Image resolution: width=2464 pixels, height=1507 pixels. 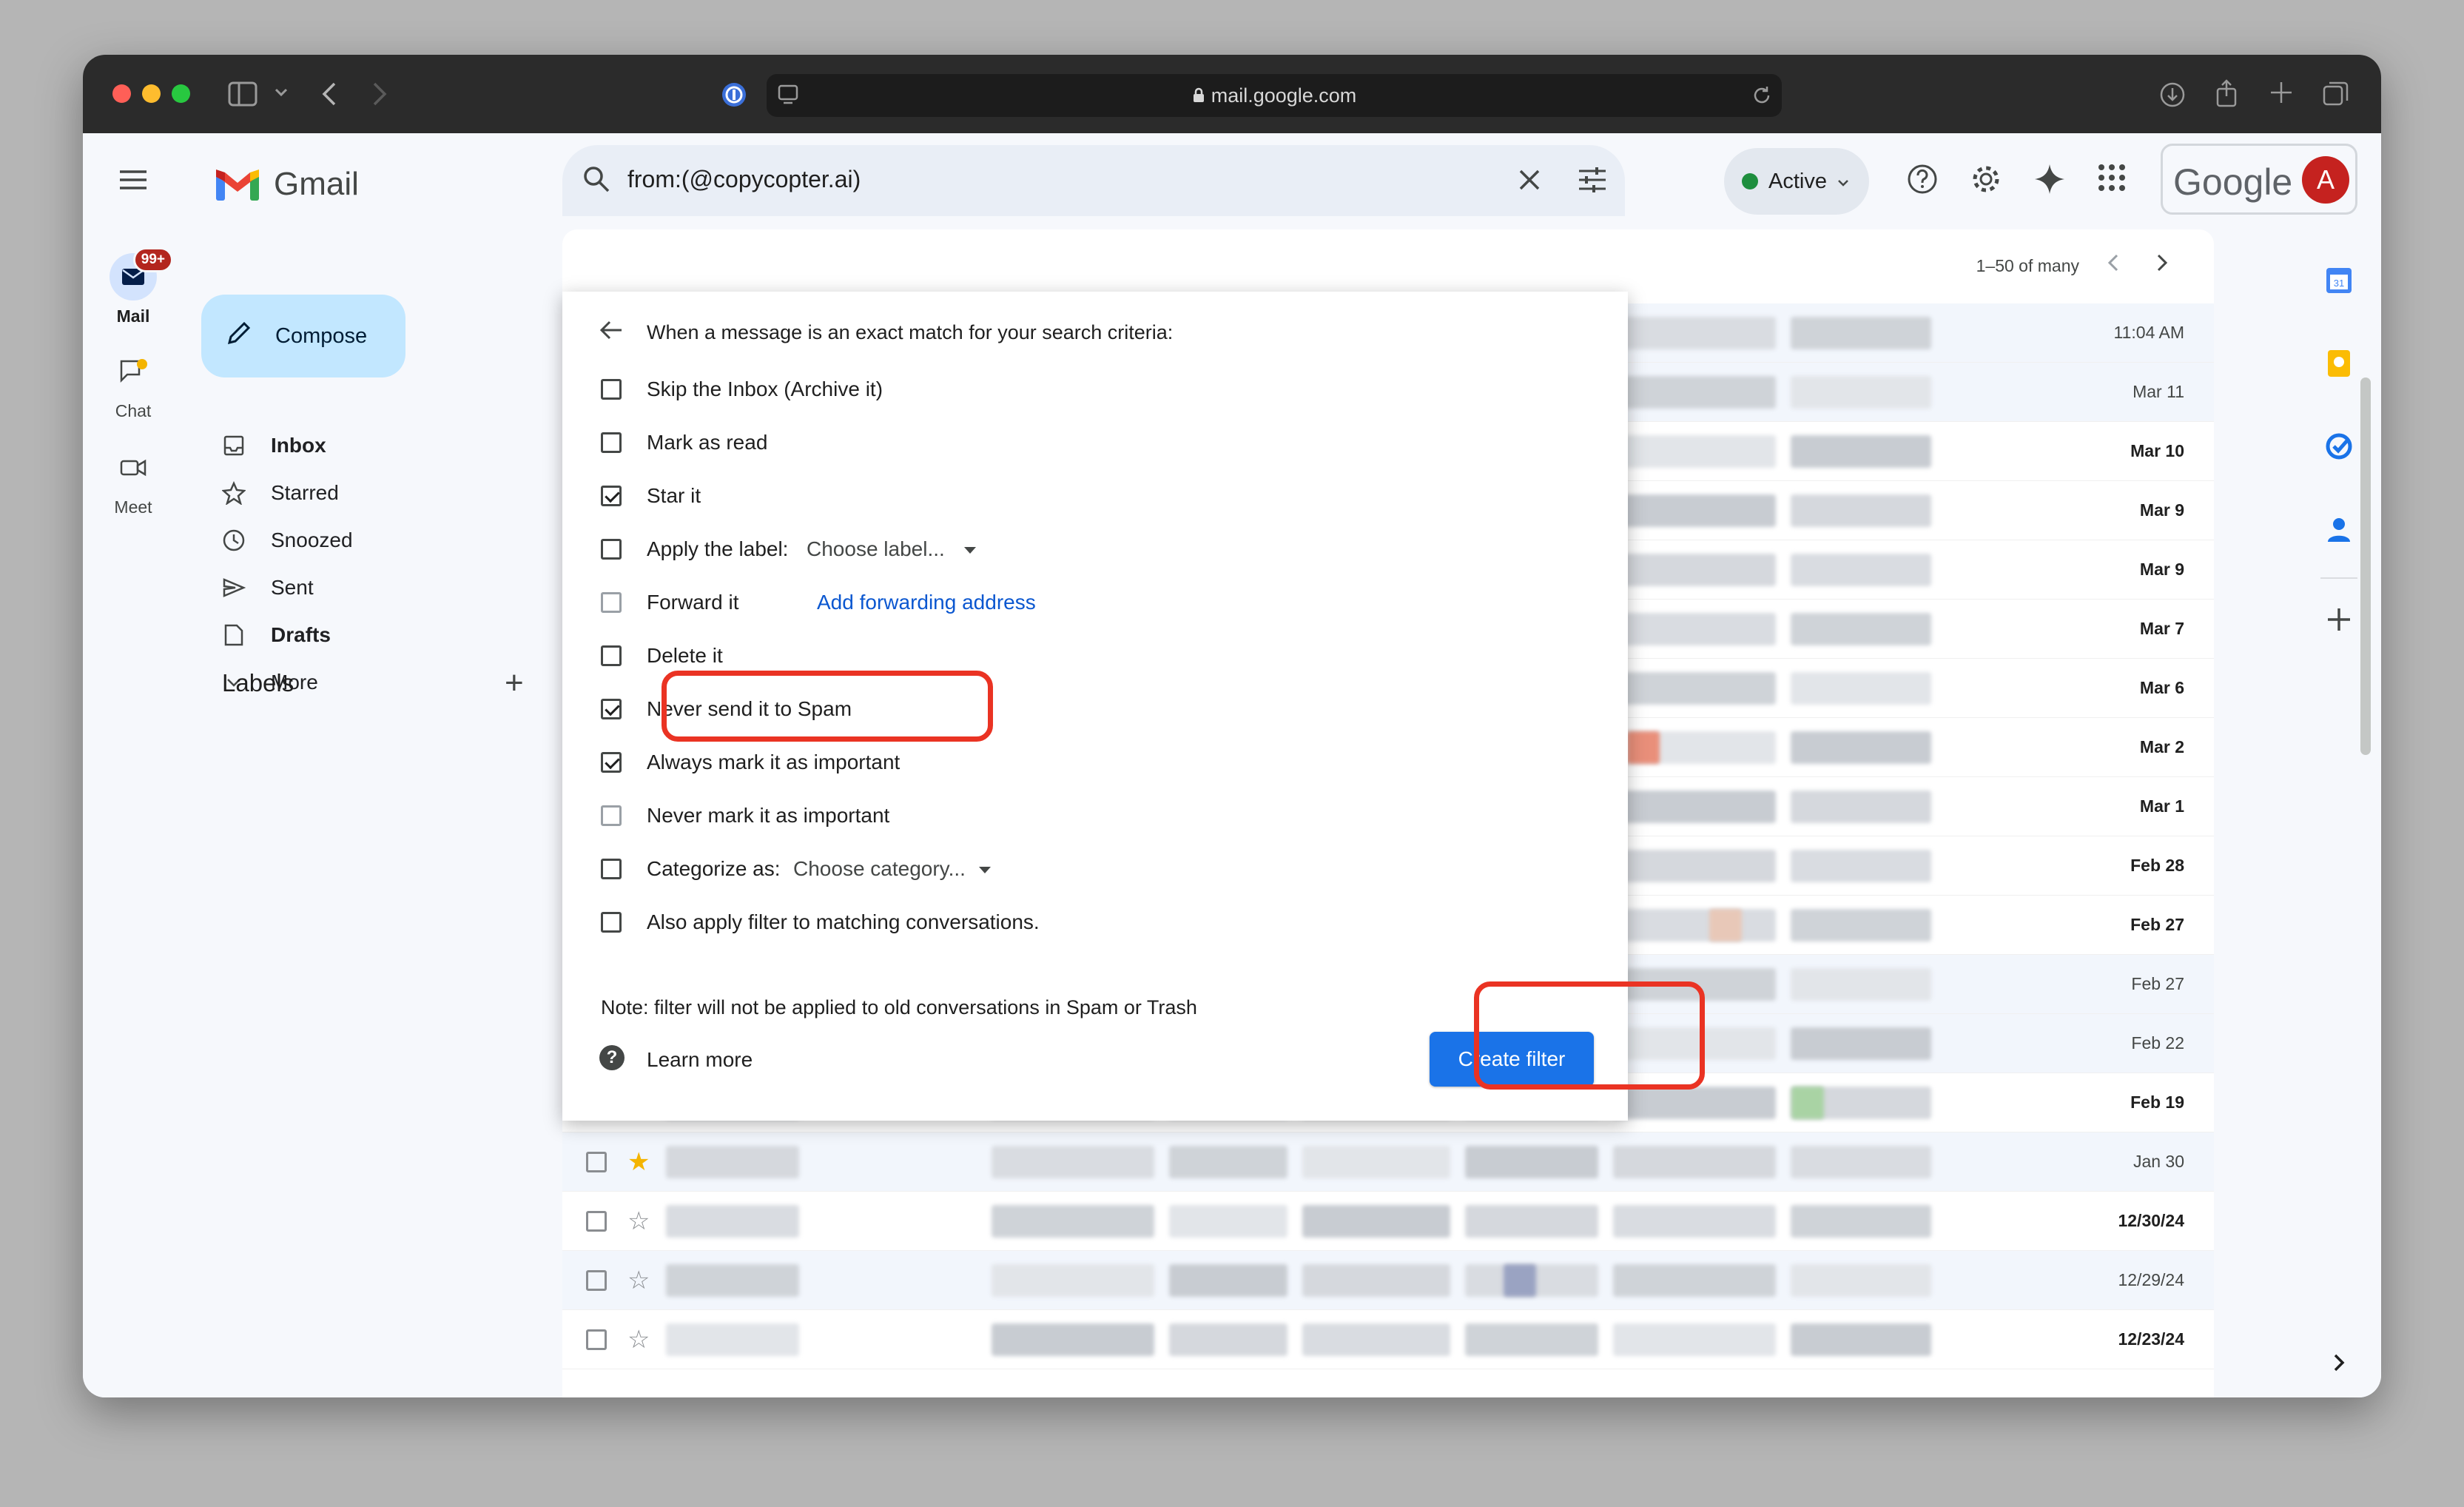 I want to click on labels-heading: Labels, so click(x=258, y=683).